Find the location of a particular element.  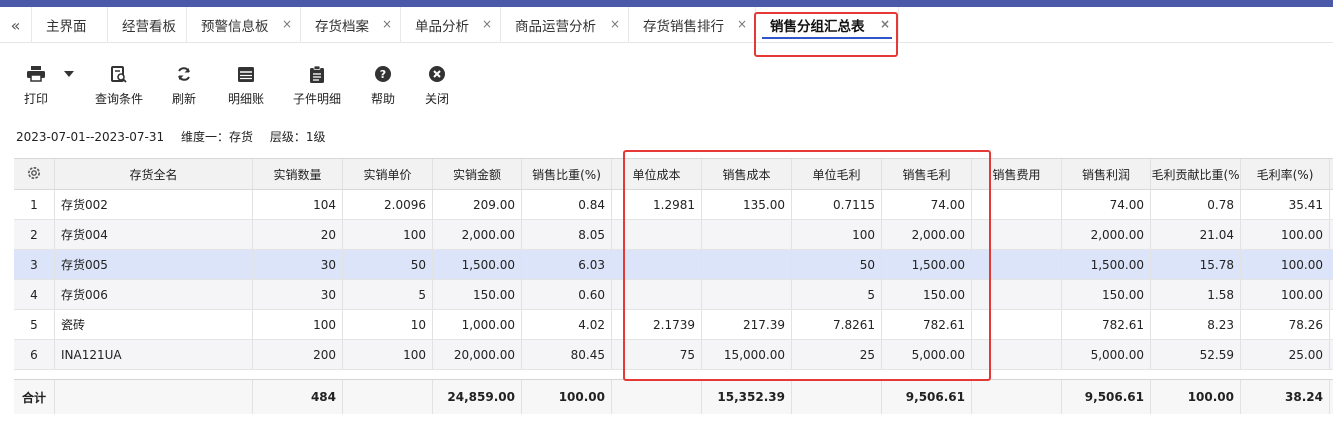

total-unit-price is located at coordinates (388, 397).